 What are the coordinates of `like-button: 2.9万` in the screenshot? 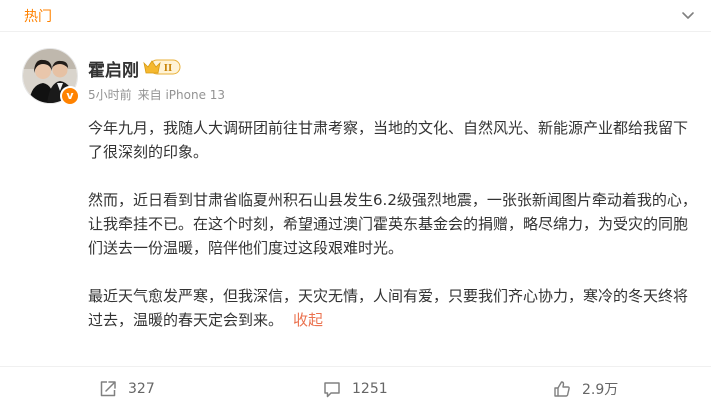 It's located at (585, 389).